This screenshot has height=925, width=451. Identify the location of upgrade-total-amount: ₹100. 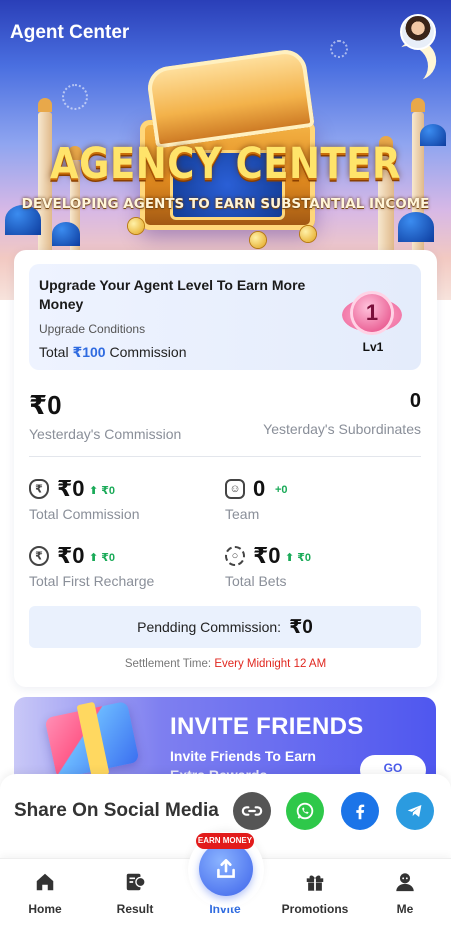
(89, 352).